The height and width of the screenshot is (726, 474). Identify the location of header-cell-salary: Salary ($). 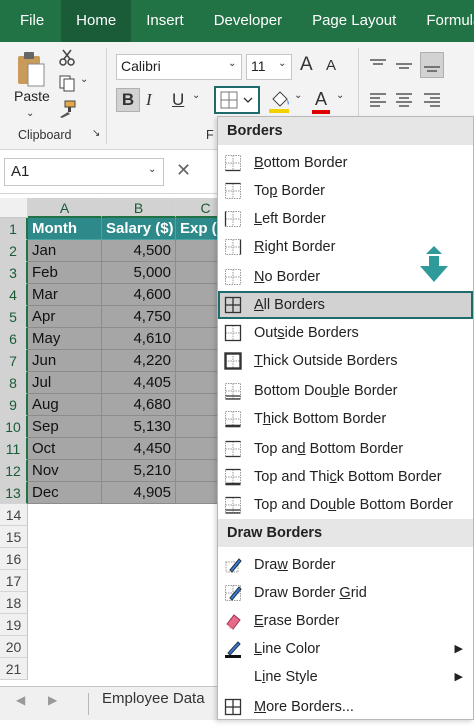
(139, 229).